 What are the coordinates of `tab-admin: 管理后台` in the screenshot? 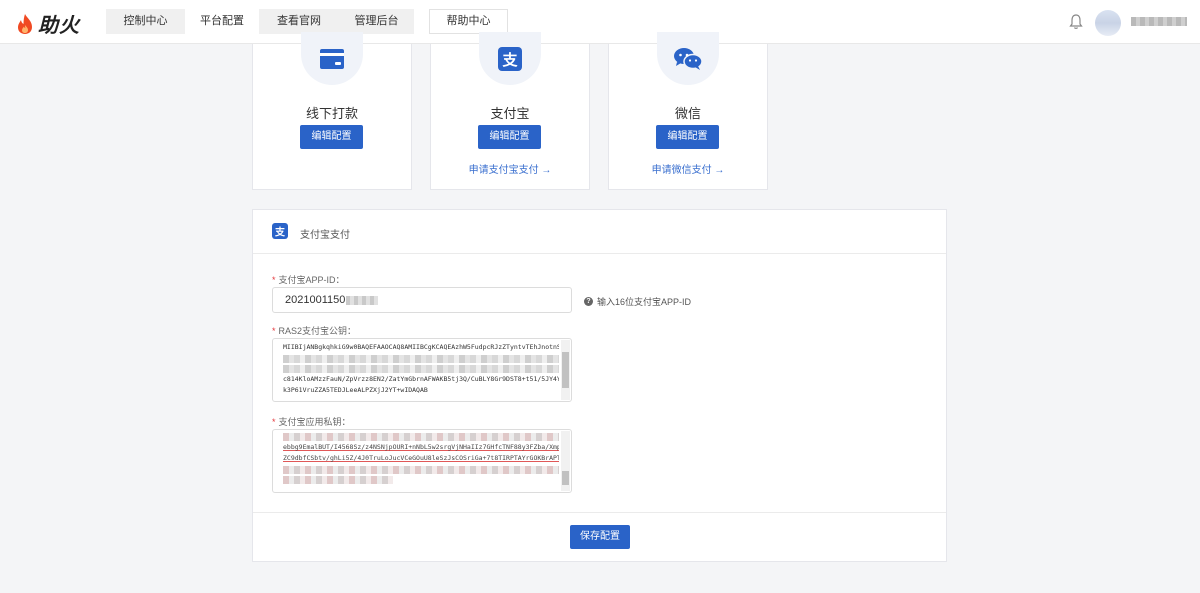 It's located at (376, 21).